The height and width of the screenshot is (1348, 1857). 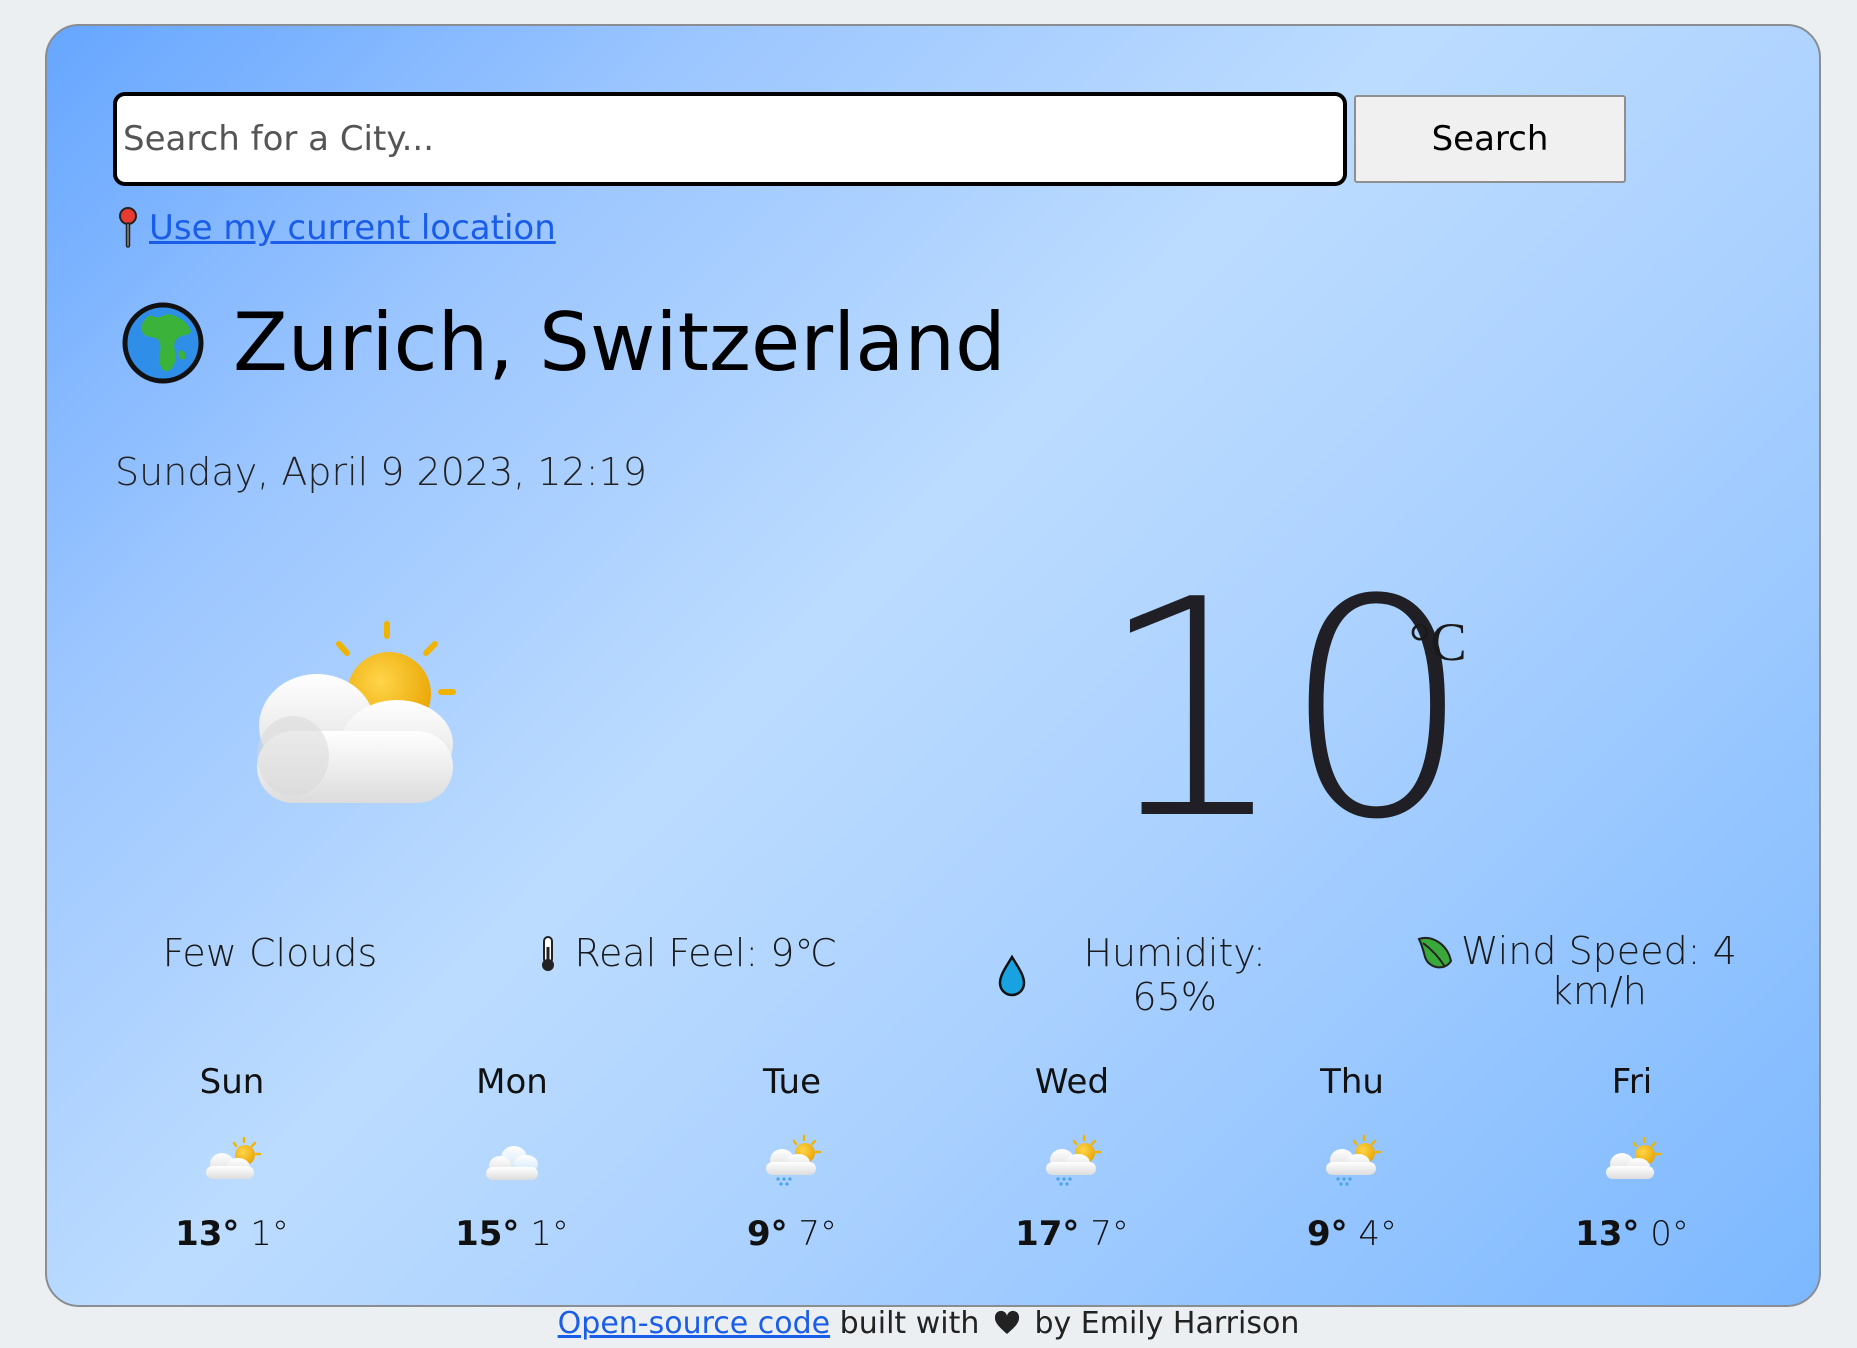 What do you see at coordinates (1006, 1322) in the screenshot?
I see `heart-icon` at bounding box center [1006, 1322].